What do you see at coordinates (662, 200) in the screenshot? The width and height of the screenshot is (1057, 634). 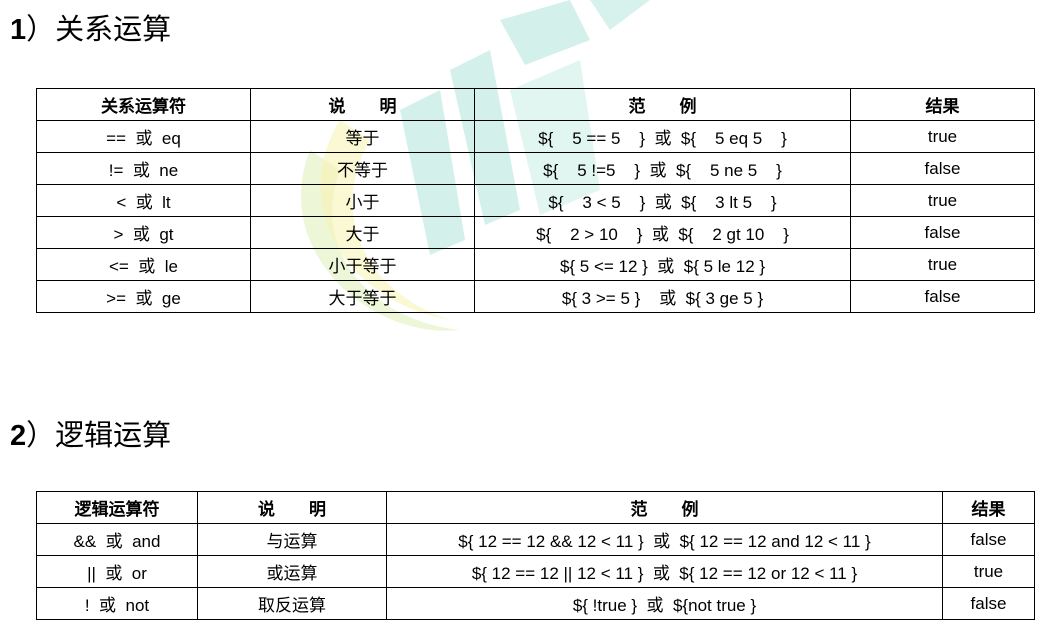 I see `example-cell: ${ 3 < 5 } 或 ${ 3 lt 5 }` at bounding box center [662, 200].